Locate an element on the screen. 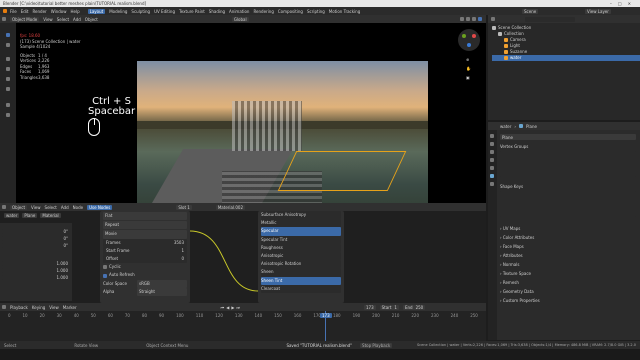 The image size is (640, 360). viewport-menu-object: Object is located at coordinates (91, 19).